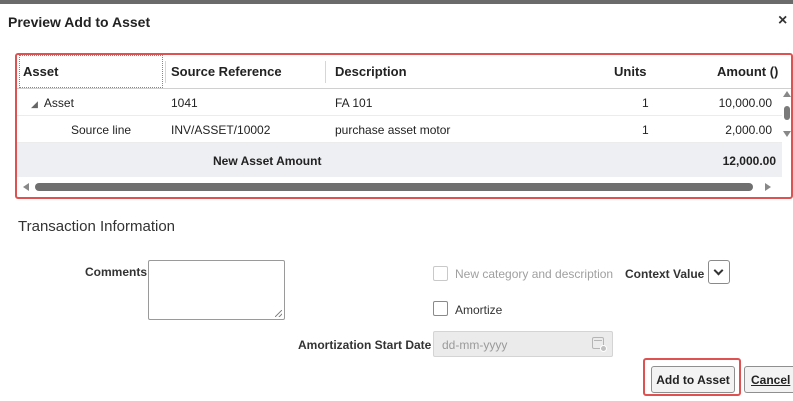 Image resolution: width=793 pixels, height=401 pixels. Describe the element at coordinates (599, 344) in the screenshot. I see `calendar-icon` at that location.